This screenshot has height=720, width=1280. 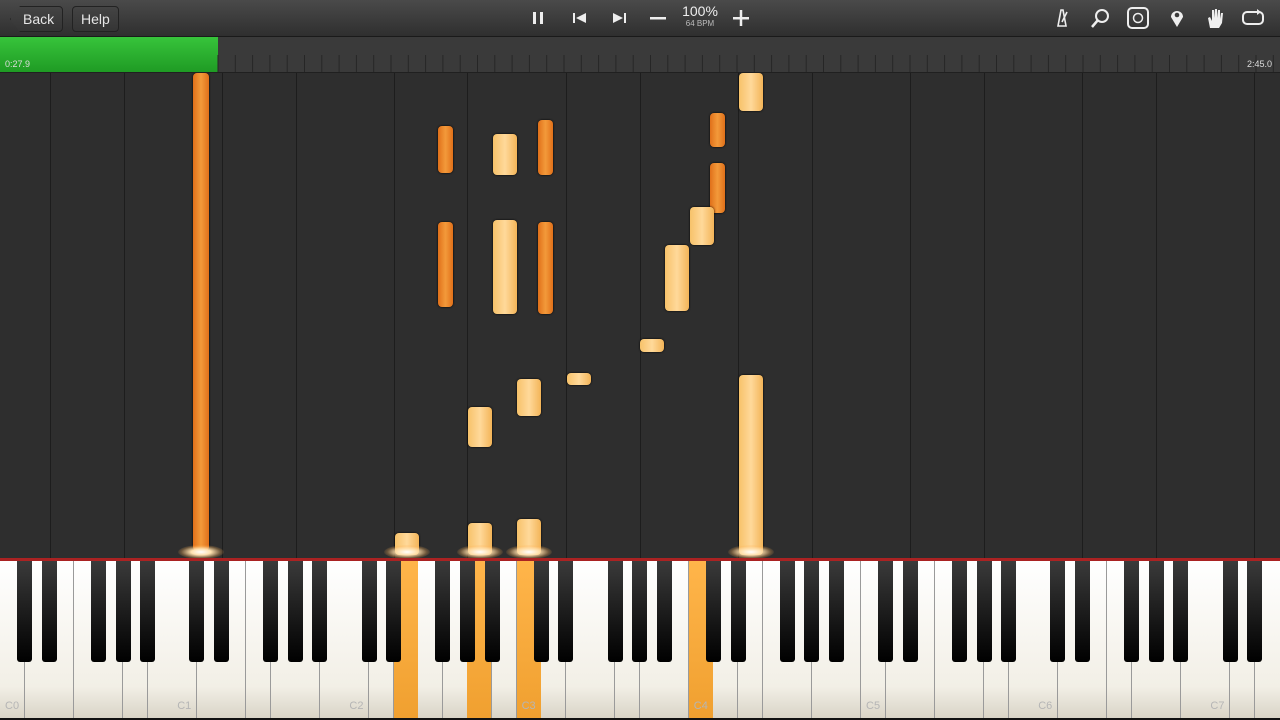 I want to click on octave-label: C3, so click(x=528, y=706).